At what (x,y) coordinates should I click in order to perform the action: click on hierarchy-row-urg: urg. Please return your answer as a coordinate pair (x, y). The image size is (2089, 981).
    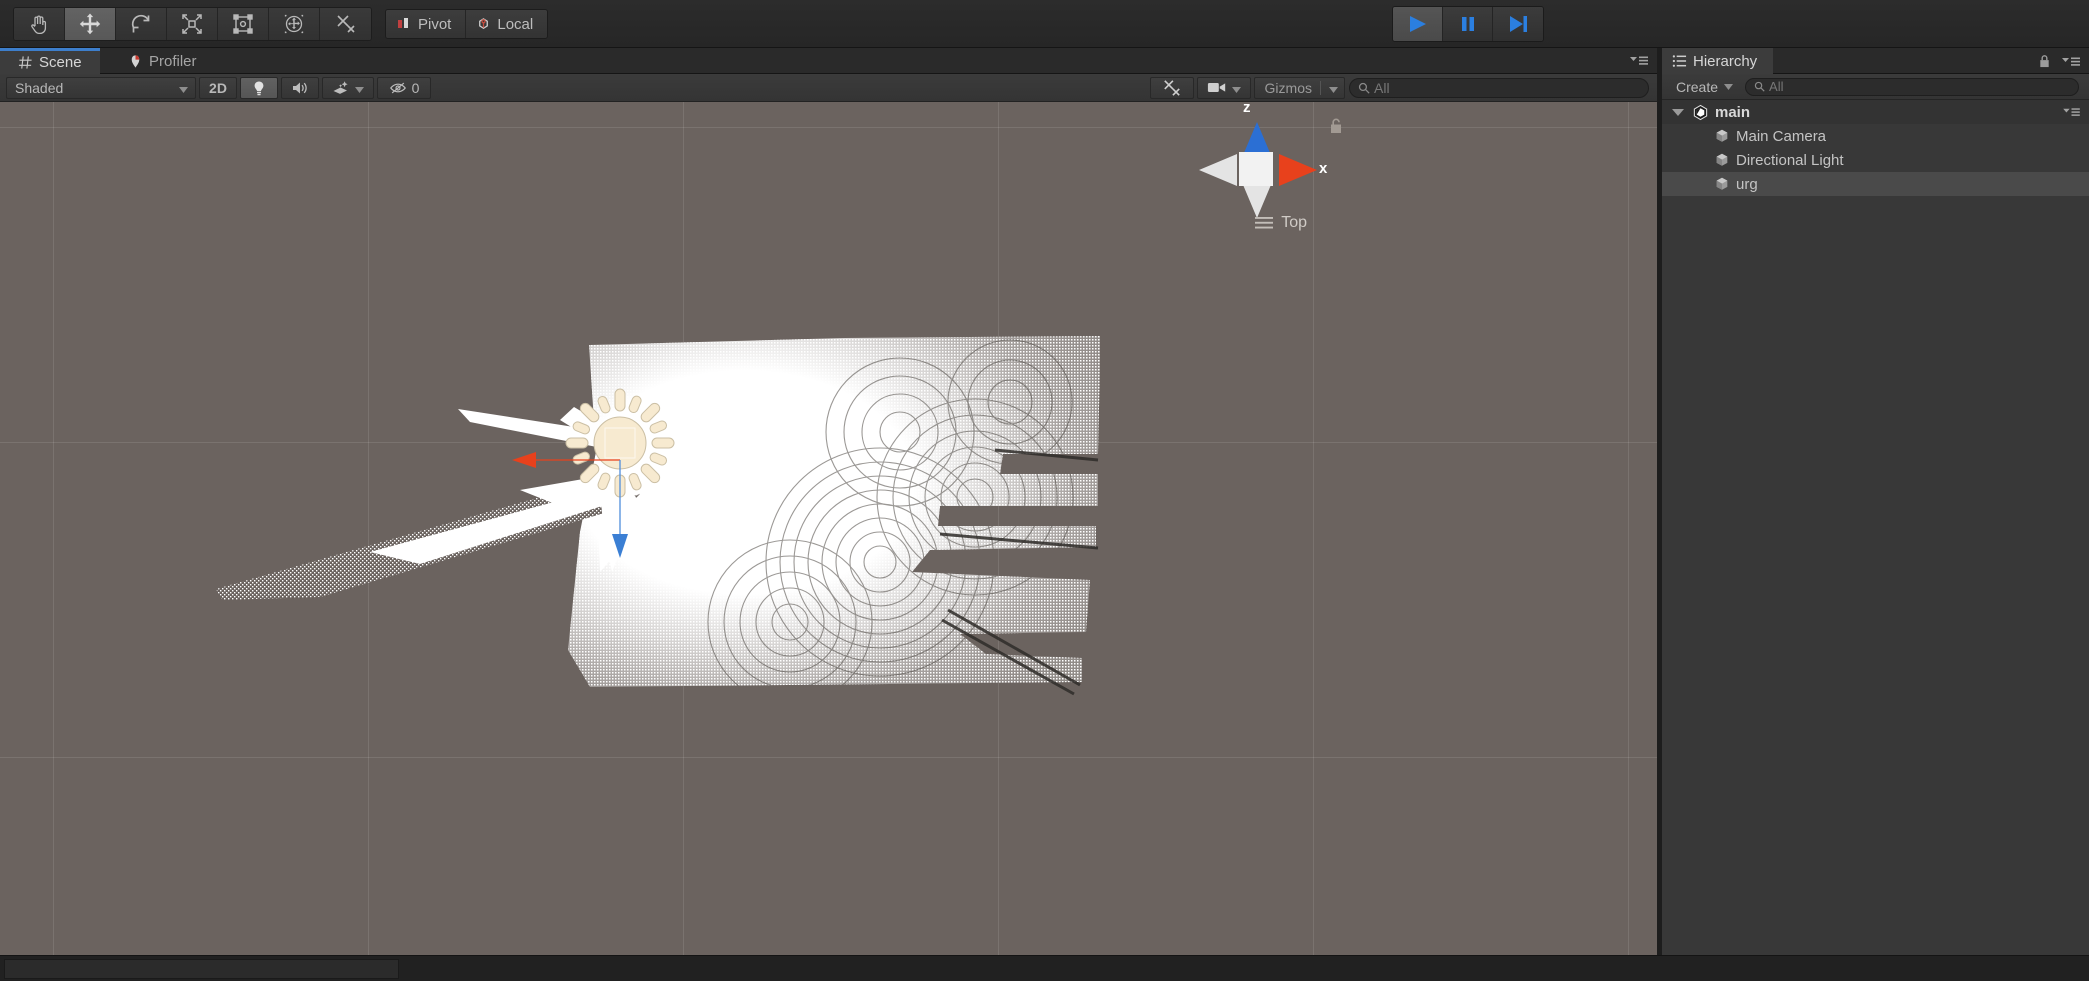
    Looking at the image, I should click on (1875, 184).